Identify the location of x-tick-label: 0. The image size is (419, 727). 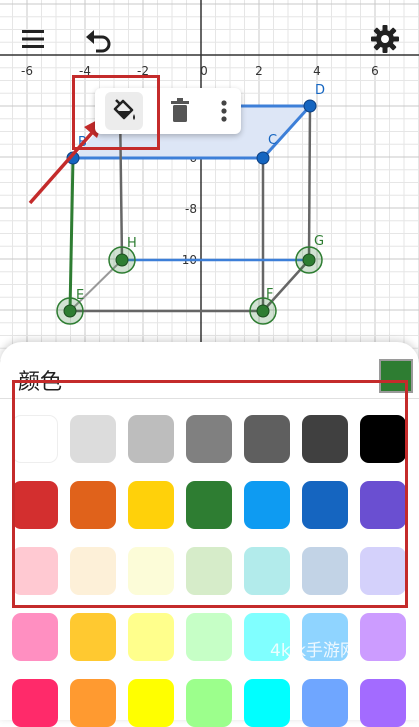
(204, 71).